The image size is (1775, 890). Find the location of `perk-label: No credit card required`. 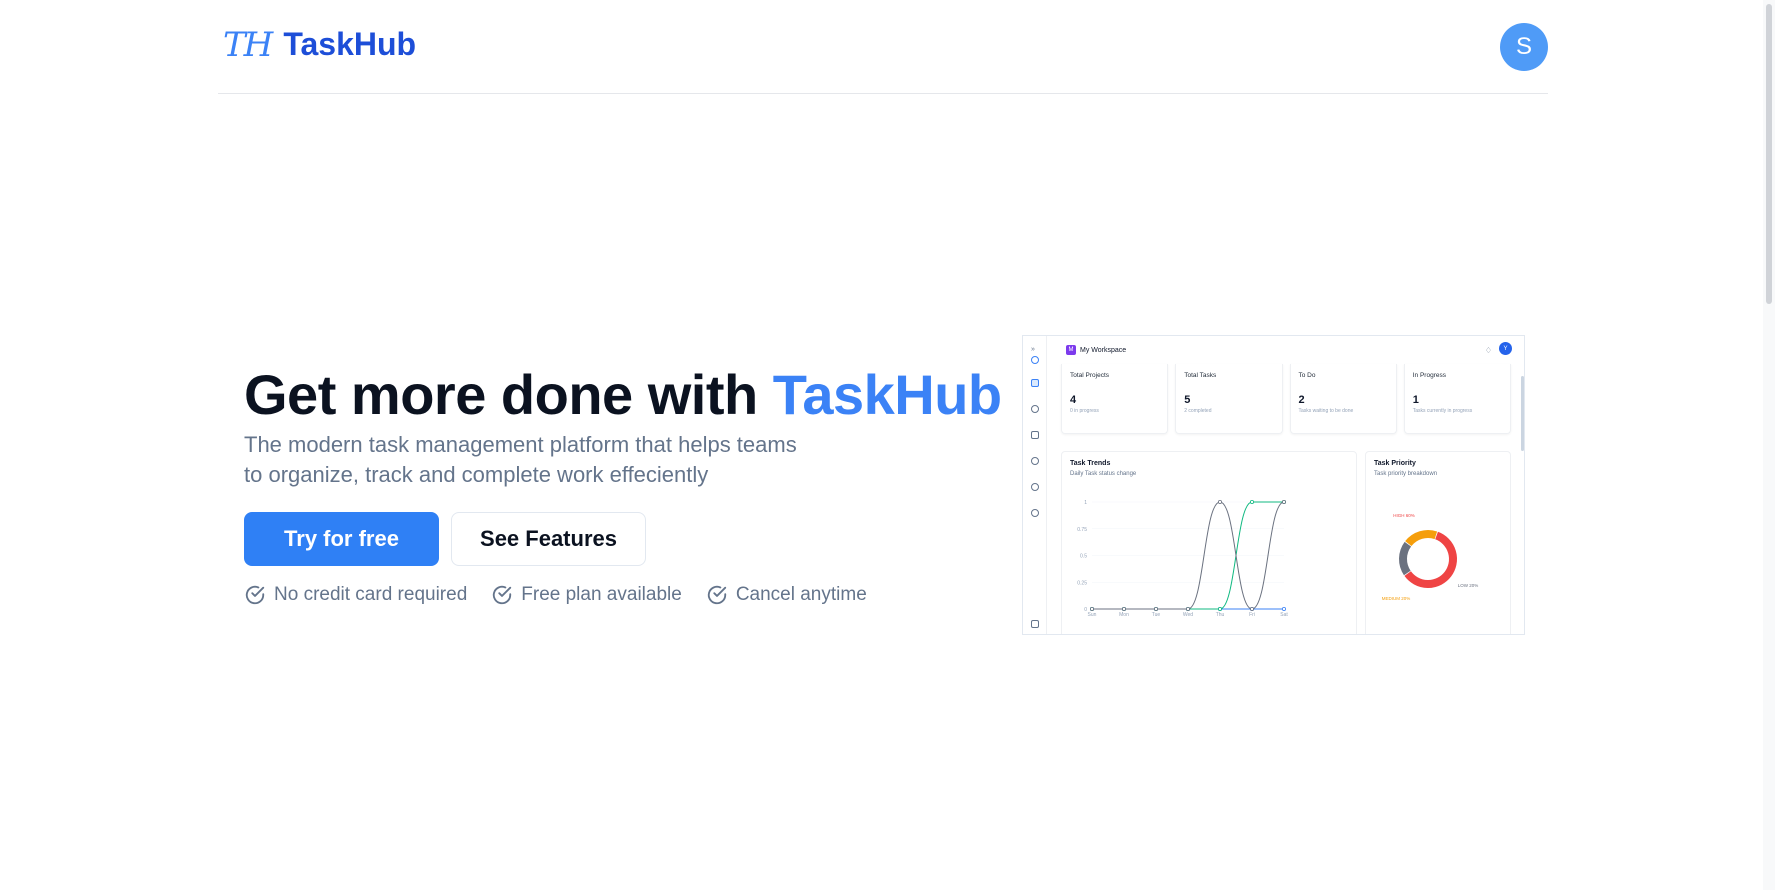

perk-label: No credit card required is located at coordinates (371, 594).